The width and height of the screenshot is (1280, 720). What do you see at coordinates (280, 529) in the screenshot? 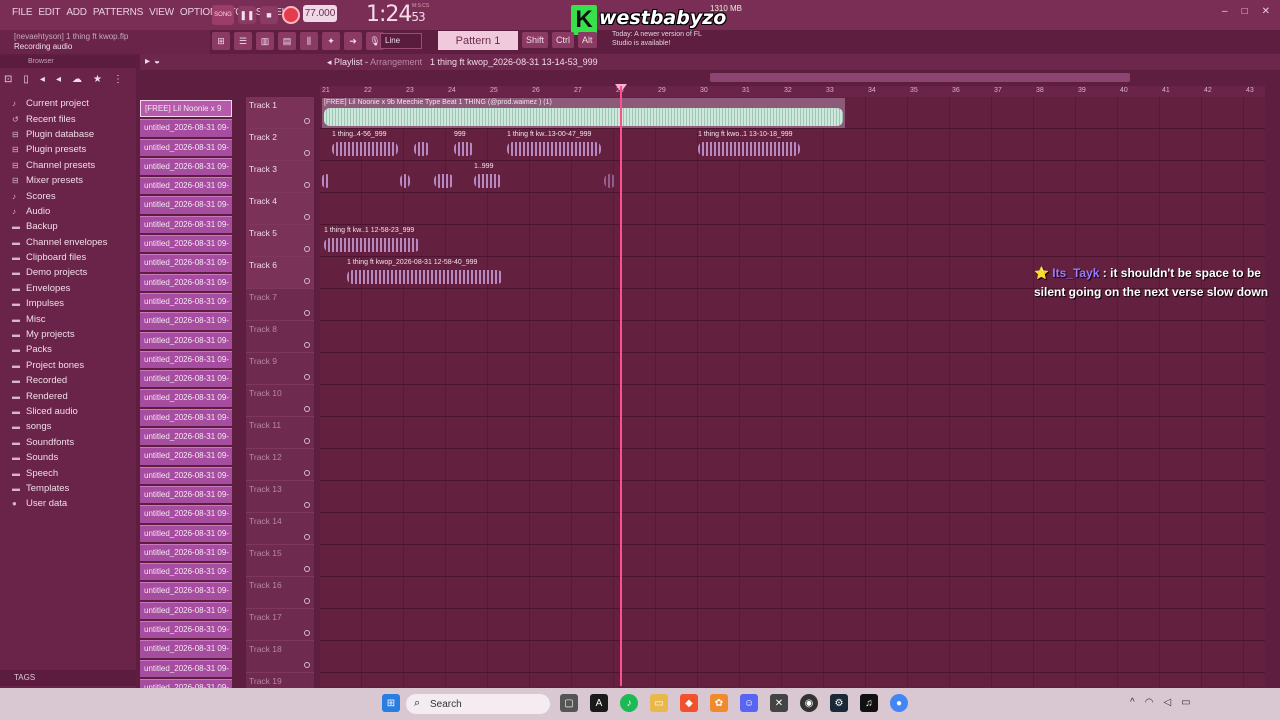
I see `track-header: Track 14` at bounding box center [280, 529].